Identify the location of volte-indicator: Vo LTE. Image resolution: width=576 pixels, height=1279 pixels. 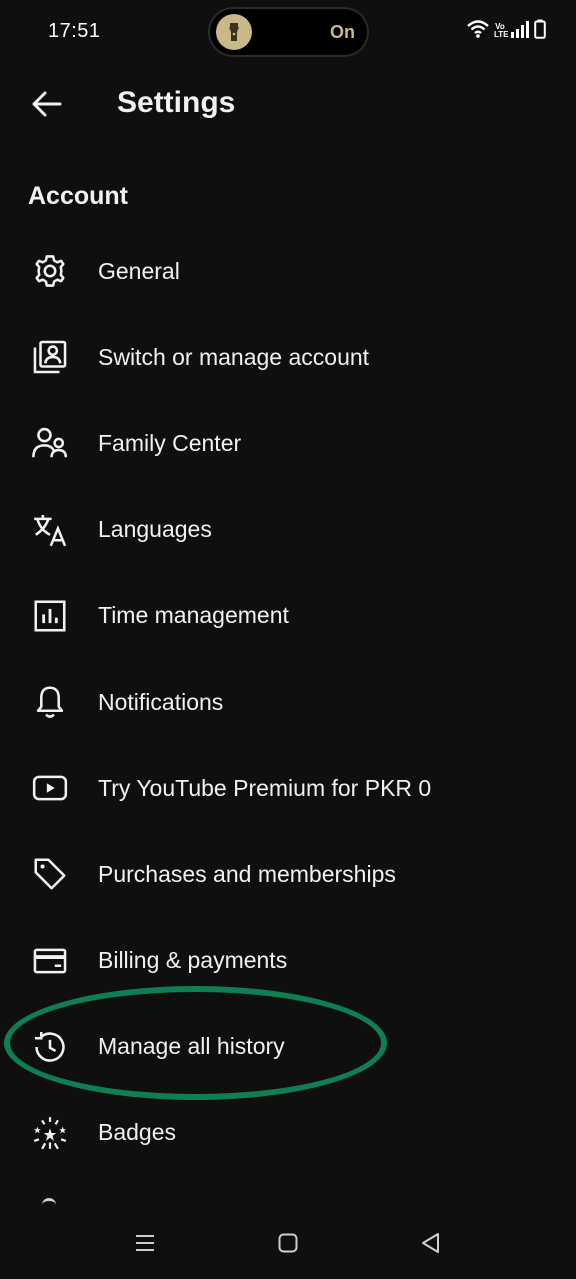
(501, 30).